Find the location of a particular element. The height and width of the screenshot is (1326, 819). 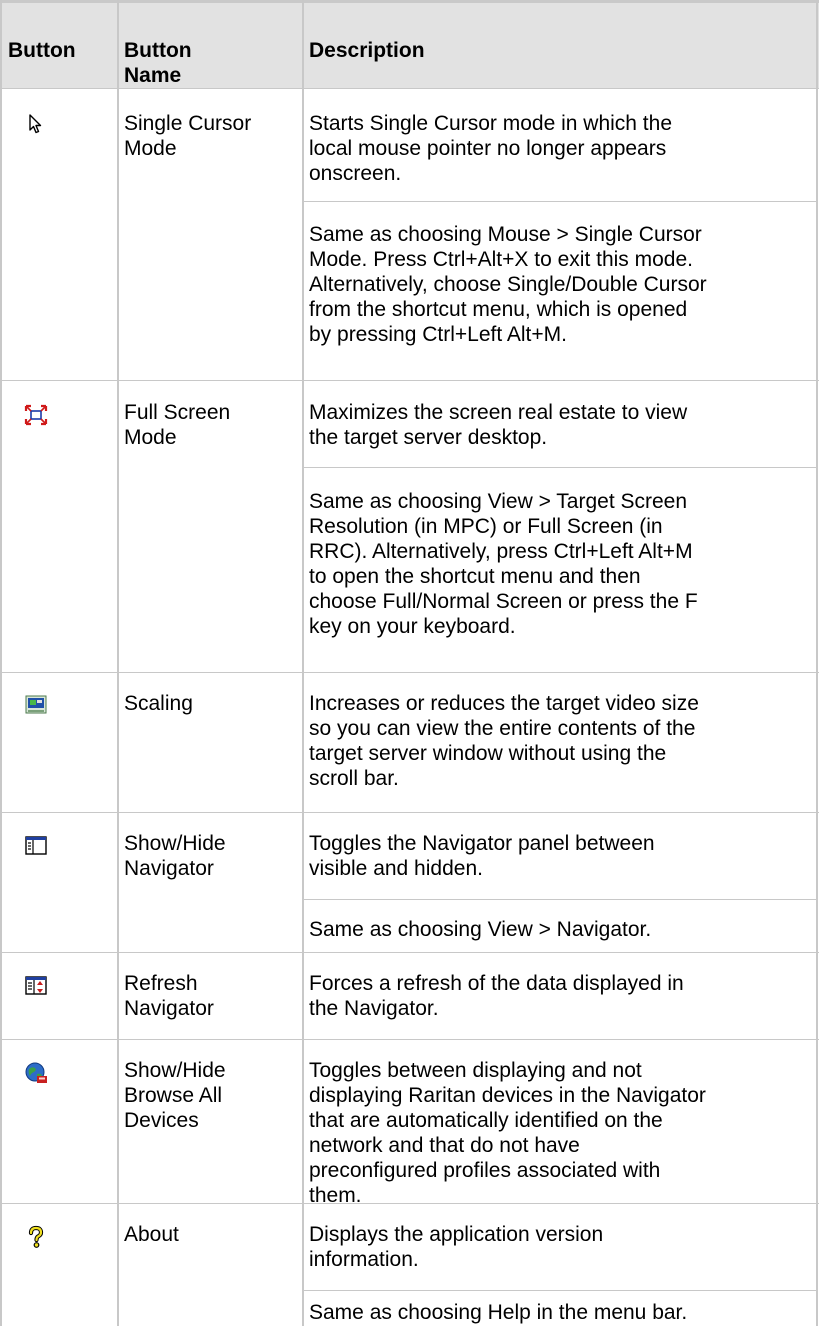

browse-devices-globe-icon is located at coordinates (36, 1073).